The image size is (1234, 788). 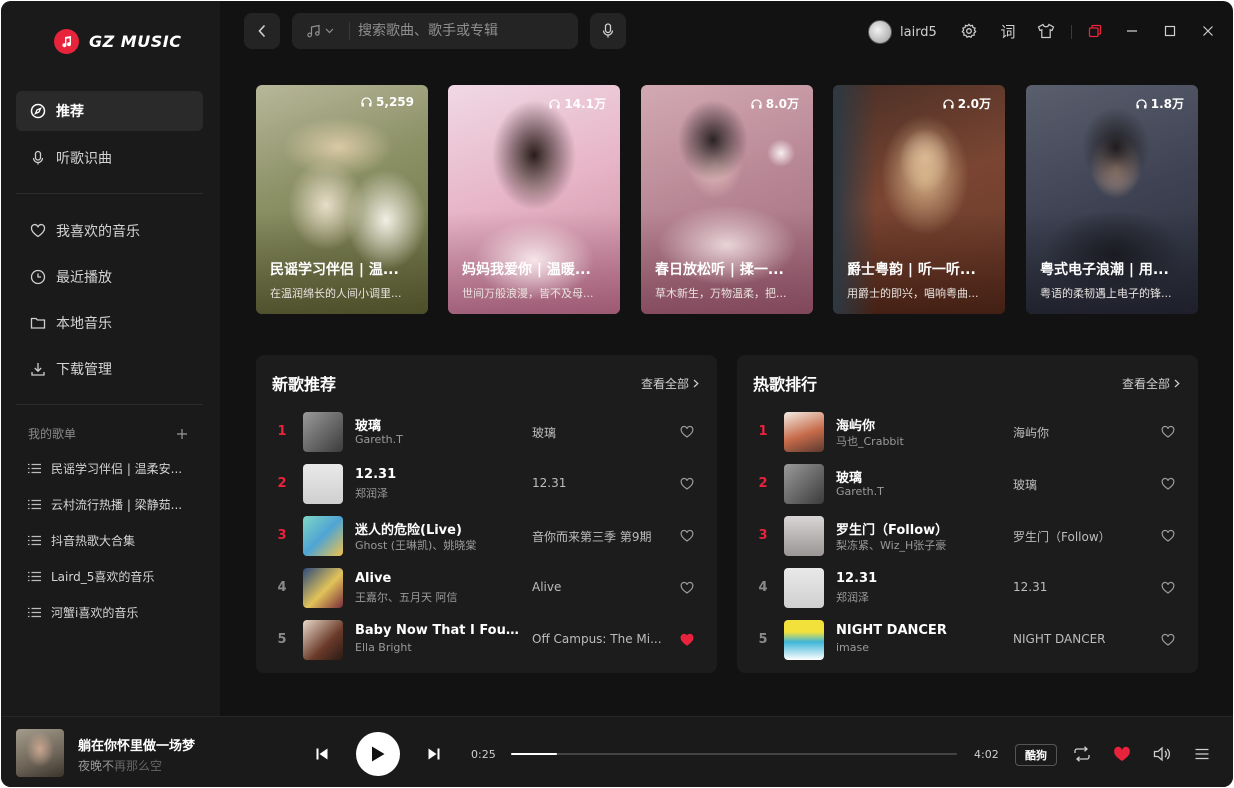 What do you see at coordinates (368, 426) in the screenshot?
I see `song-title: 玻璃` at bounding box center [368, 426].